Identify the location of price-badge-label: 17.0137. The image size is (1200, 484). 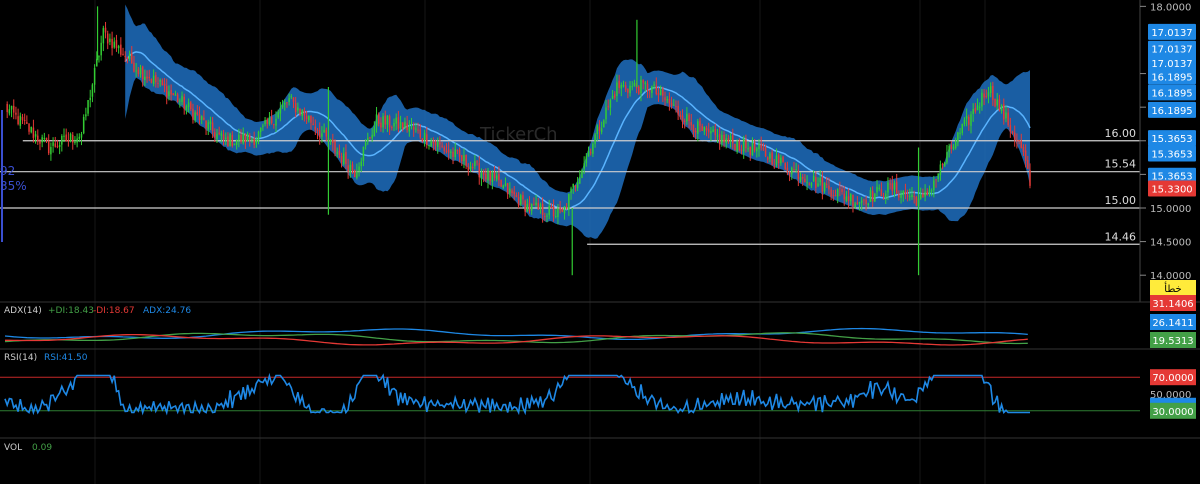
(1171, 50).